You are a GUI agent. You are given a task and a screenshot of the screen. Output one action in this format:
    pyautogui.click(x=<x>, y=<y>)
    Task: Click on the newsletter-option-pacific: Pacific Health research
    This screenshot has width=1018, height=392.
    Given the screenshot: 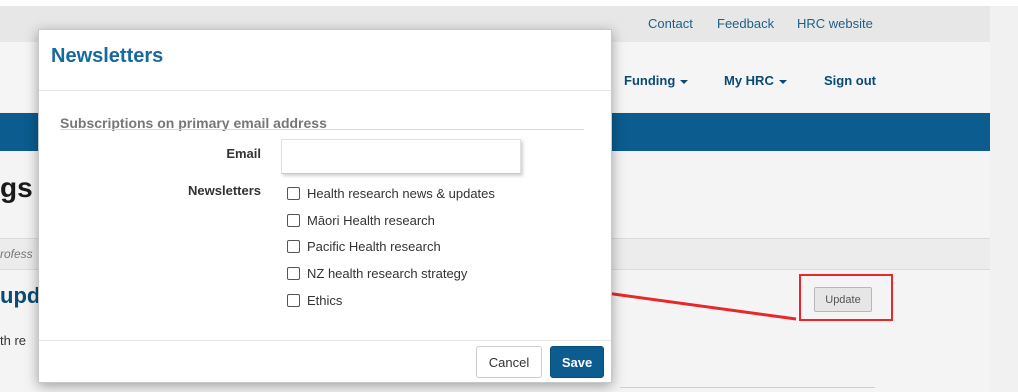 What is the action you would take?
    pyautogui.click(x=364, y=246)
    